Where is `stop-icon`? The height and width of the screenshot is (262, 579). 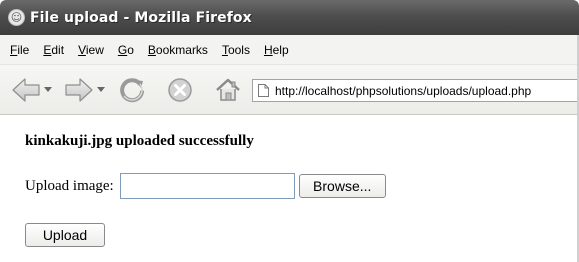 stop-icon is located at coordinates (180, 90).